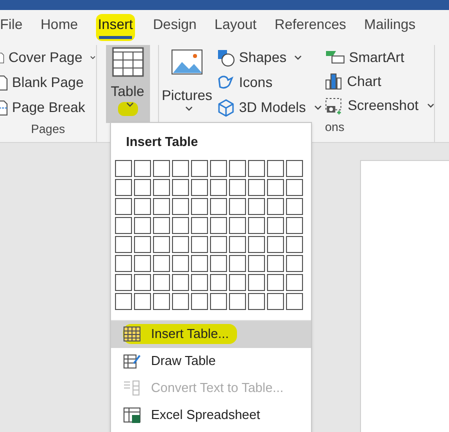 The height and width of the screenshot is (432, 449). Describe the element at coordinates (174, 27) in the screenshot. I see `ribbon-tab: Design` at that location.